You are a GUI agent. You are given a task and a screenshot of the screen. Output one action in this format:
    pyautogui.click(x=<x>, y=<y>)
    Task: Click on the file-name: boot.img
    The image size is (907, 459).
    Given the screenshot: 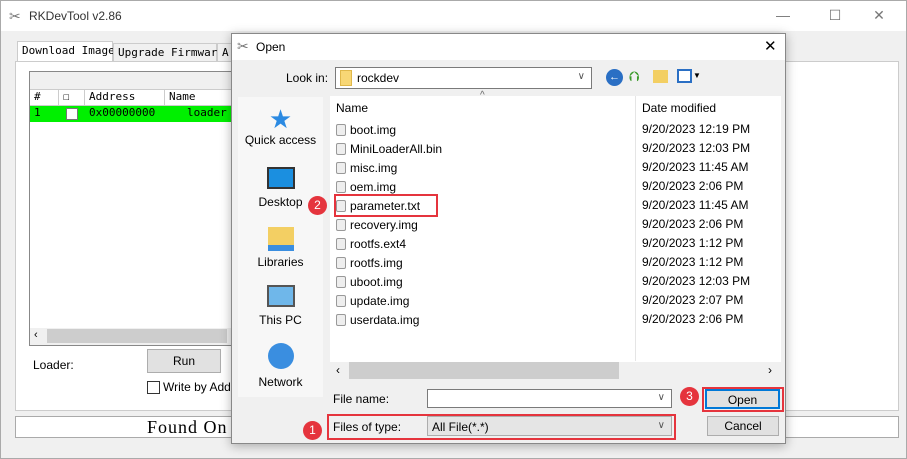 What is the action you would take?
    pyautogui.click(x=373, y=129)
    